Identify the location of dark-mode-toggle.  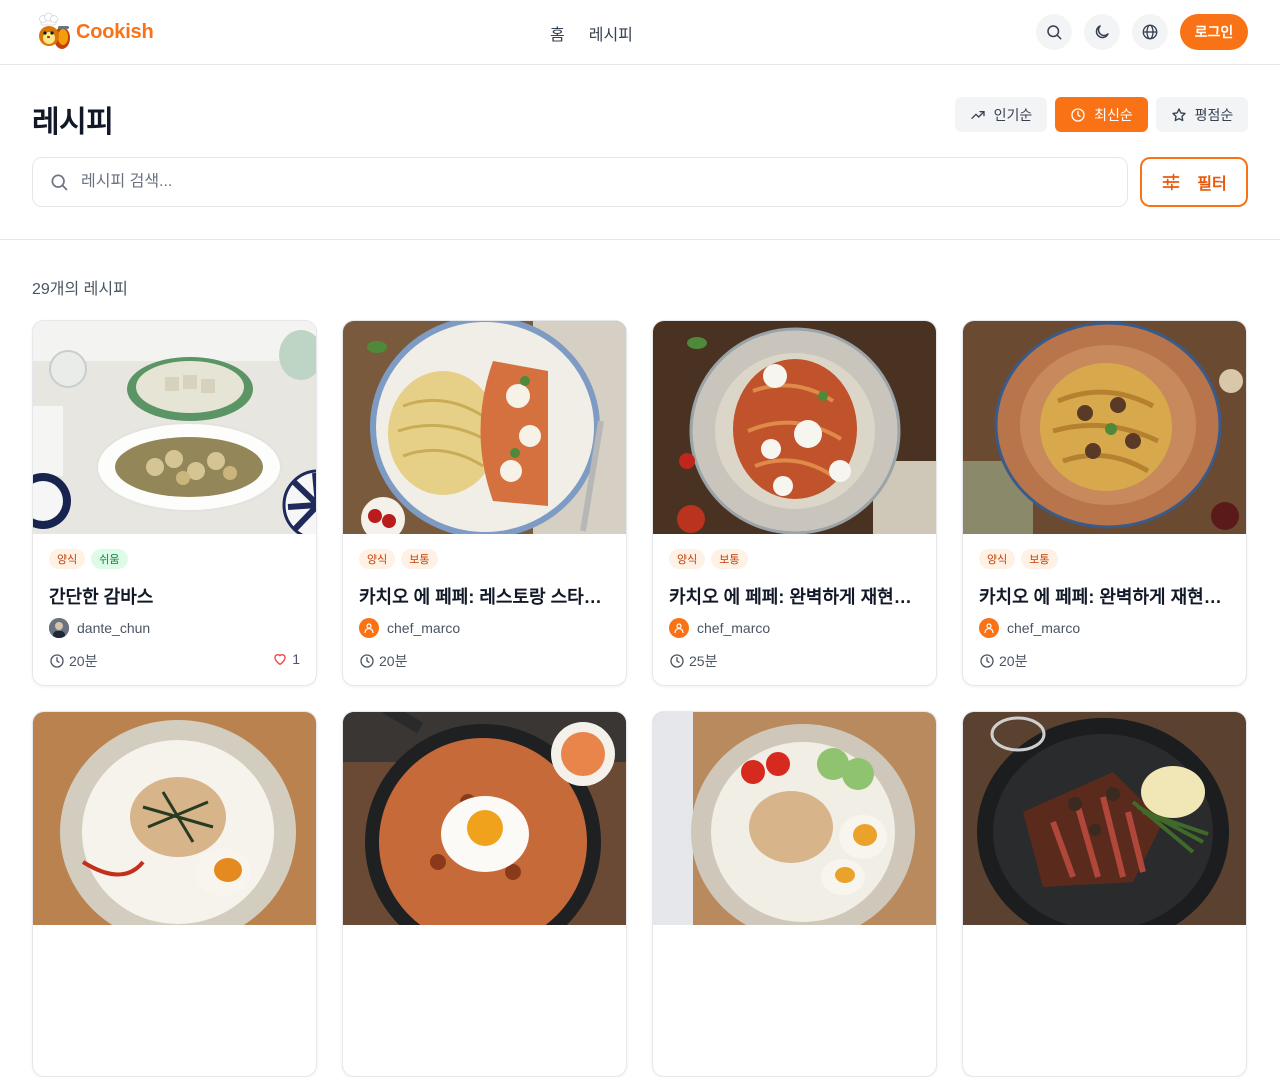
(1102, 32).